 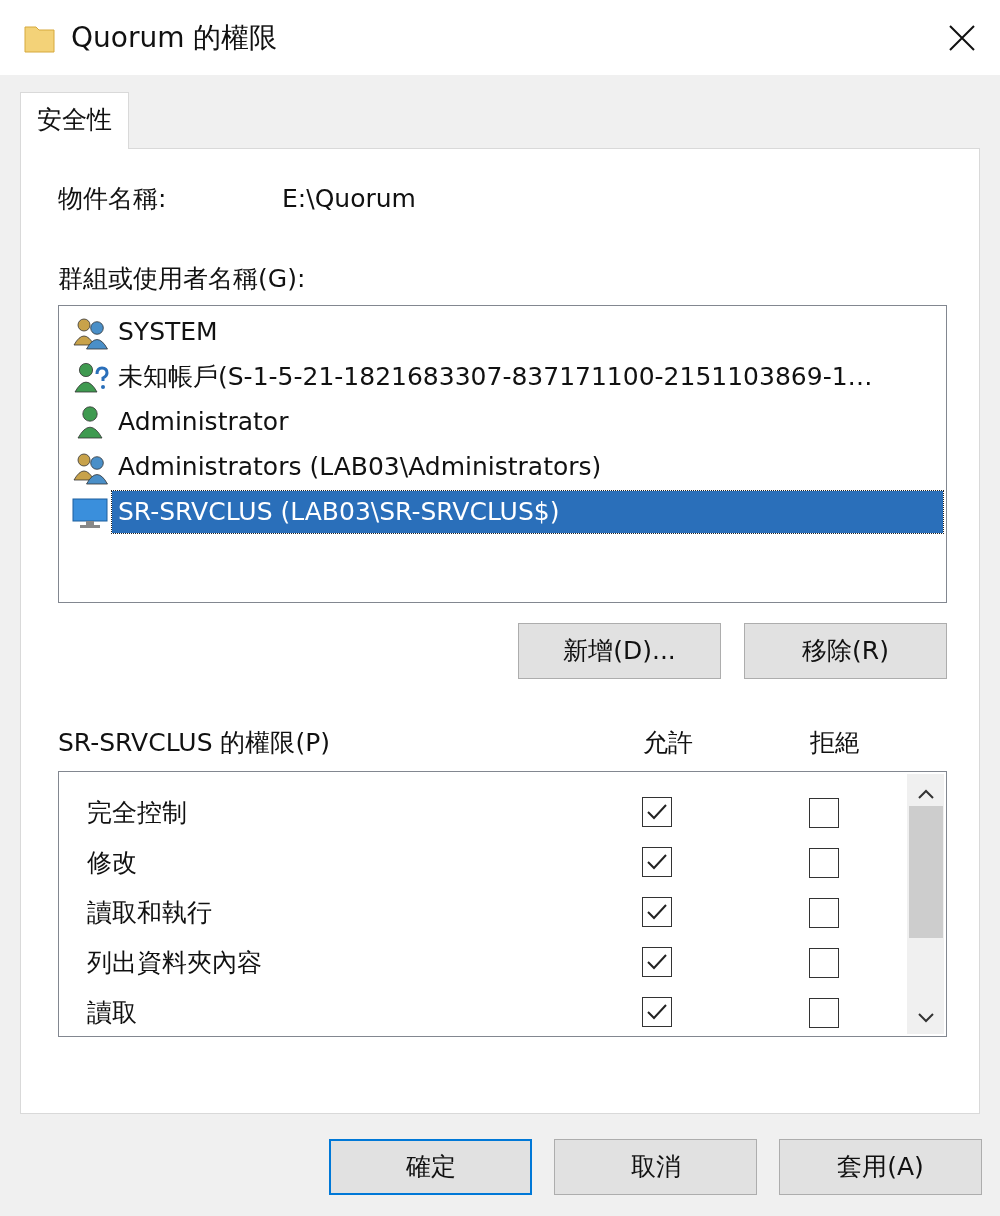 What do you see at coordinates (845, 650) in the screenshot?
I see `dialog-button: 移除(R)` at bounding box center [845, 650].